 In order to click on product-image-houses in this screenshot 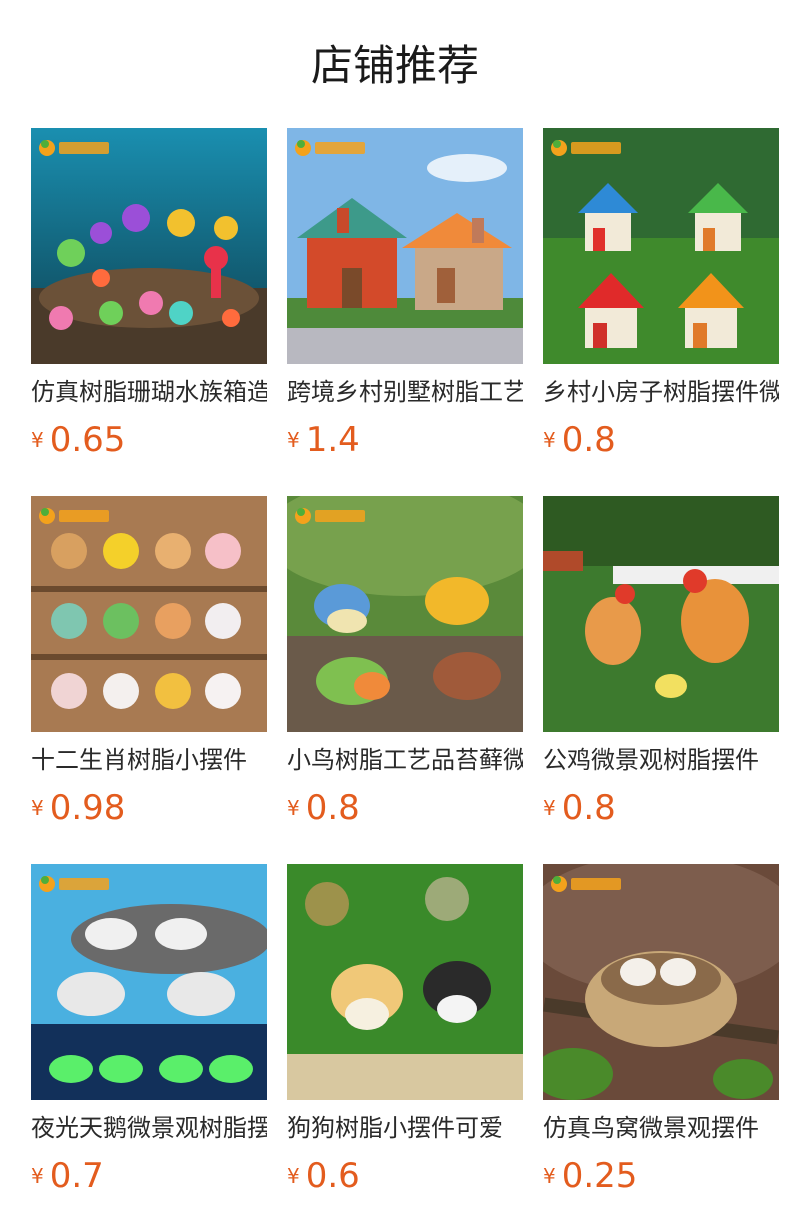, I will do `click(661, 246)`.